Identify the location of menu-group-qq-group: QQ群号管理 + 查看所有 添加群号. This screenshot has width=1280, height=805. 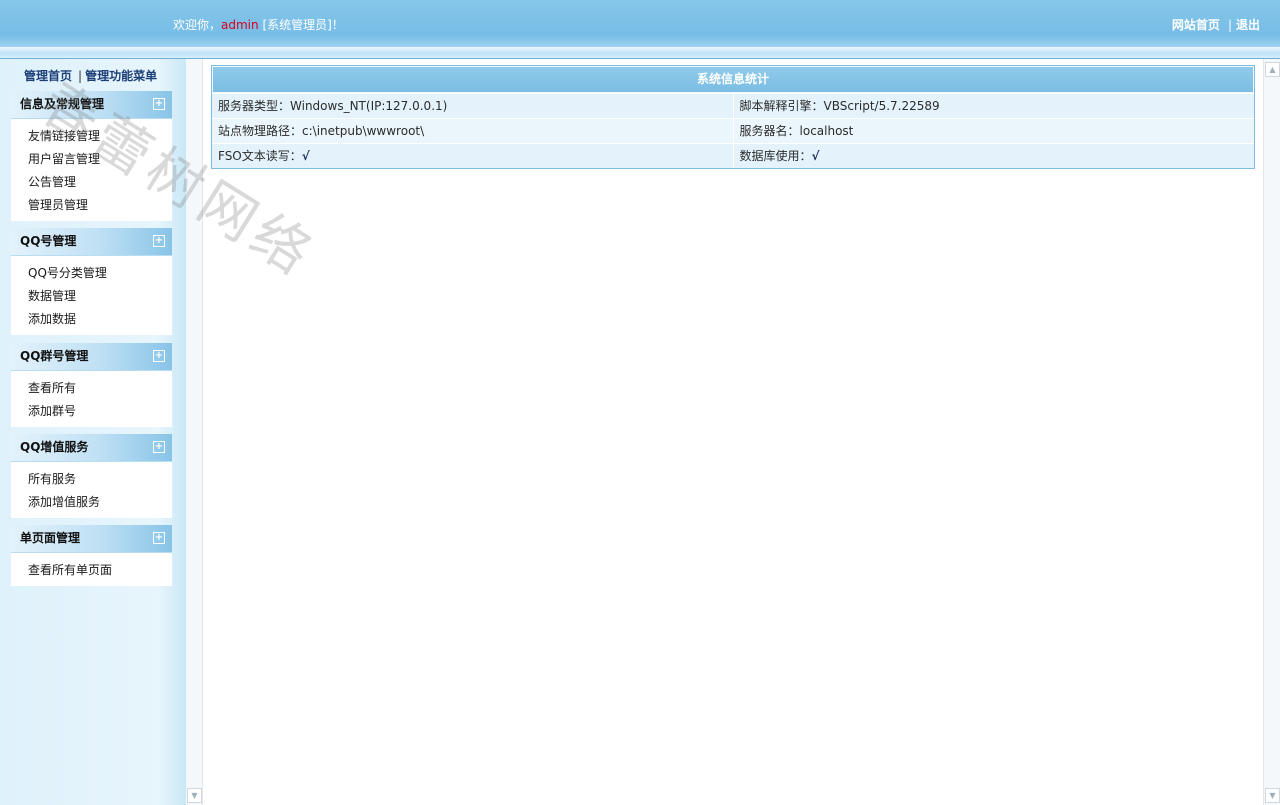
(91, 385).